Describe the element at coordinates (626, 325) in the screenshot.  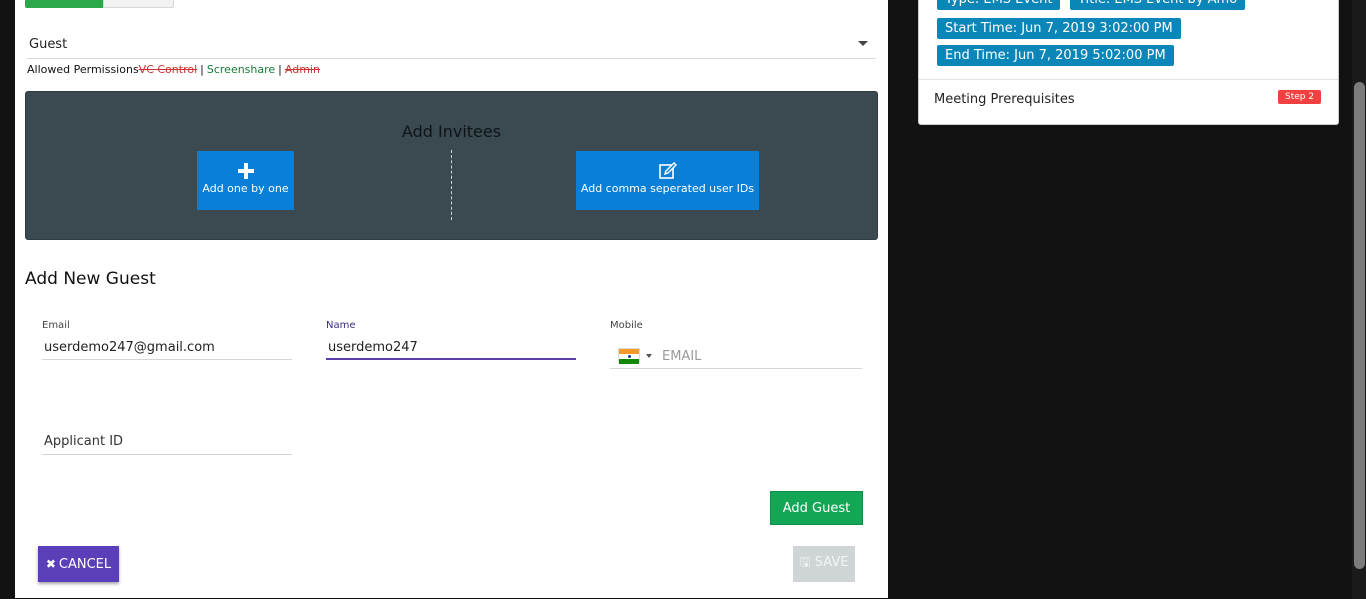
I see `mobile-label: Mobile` at that location.